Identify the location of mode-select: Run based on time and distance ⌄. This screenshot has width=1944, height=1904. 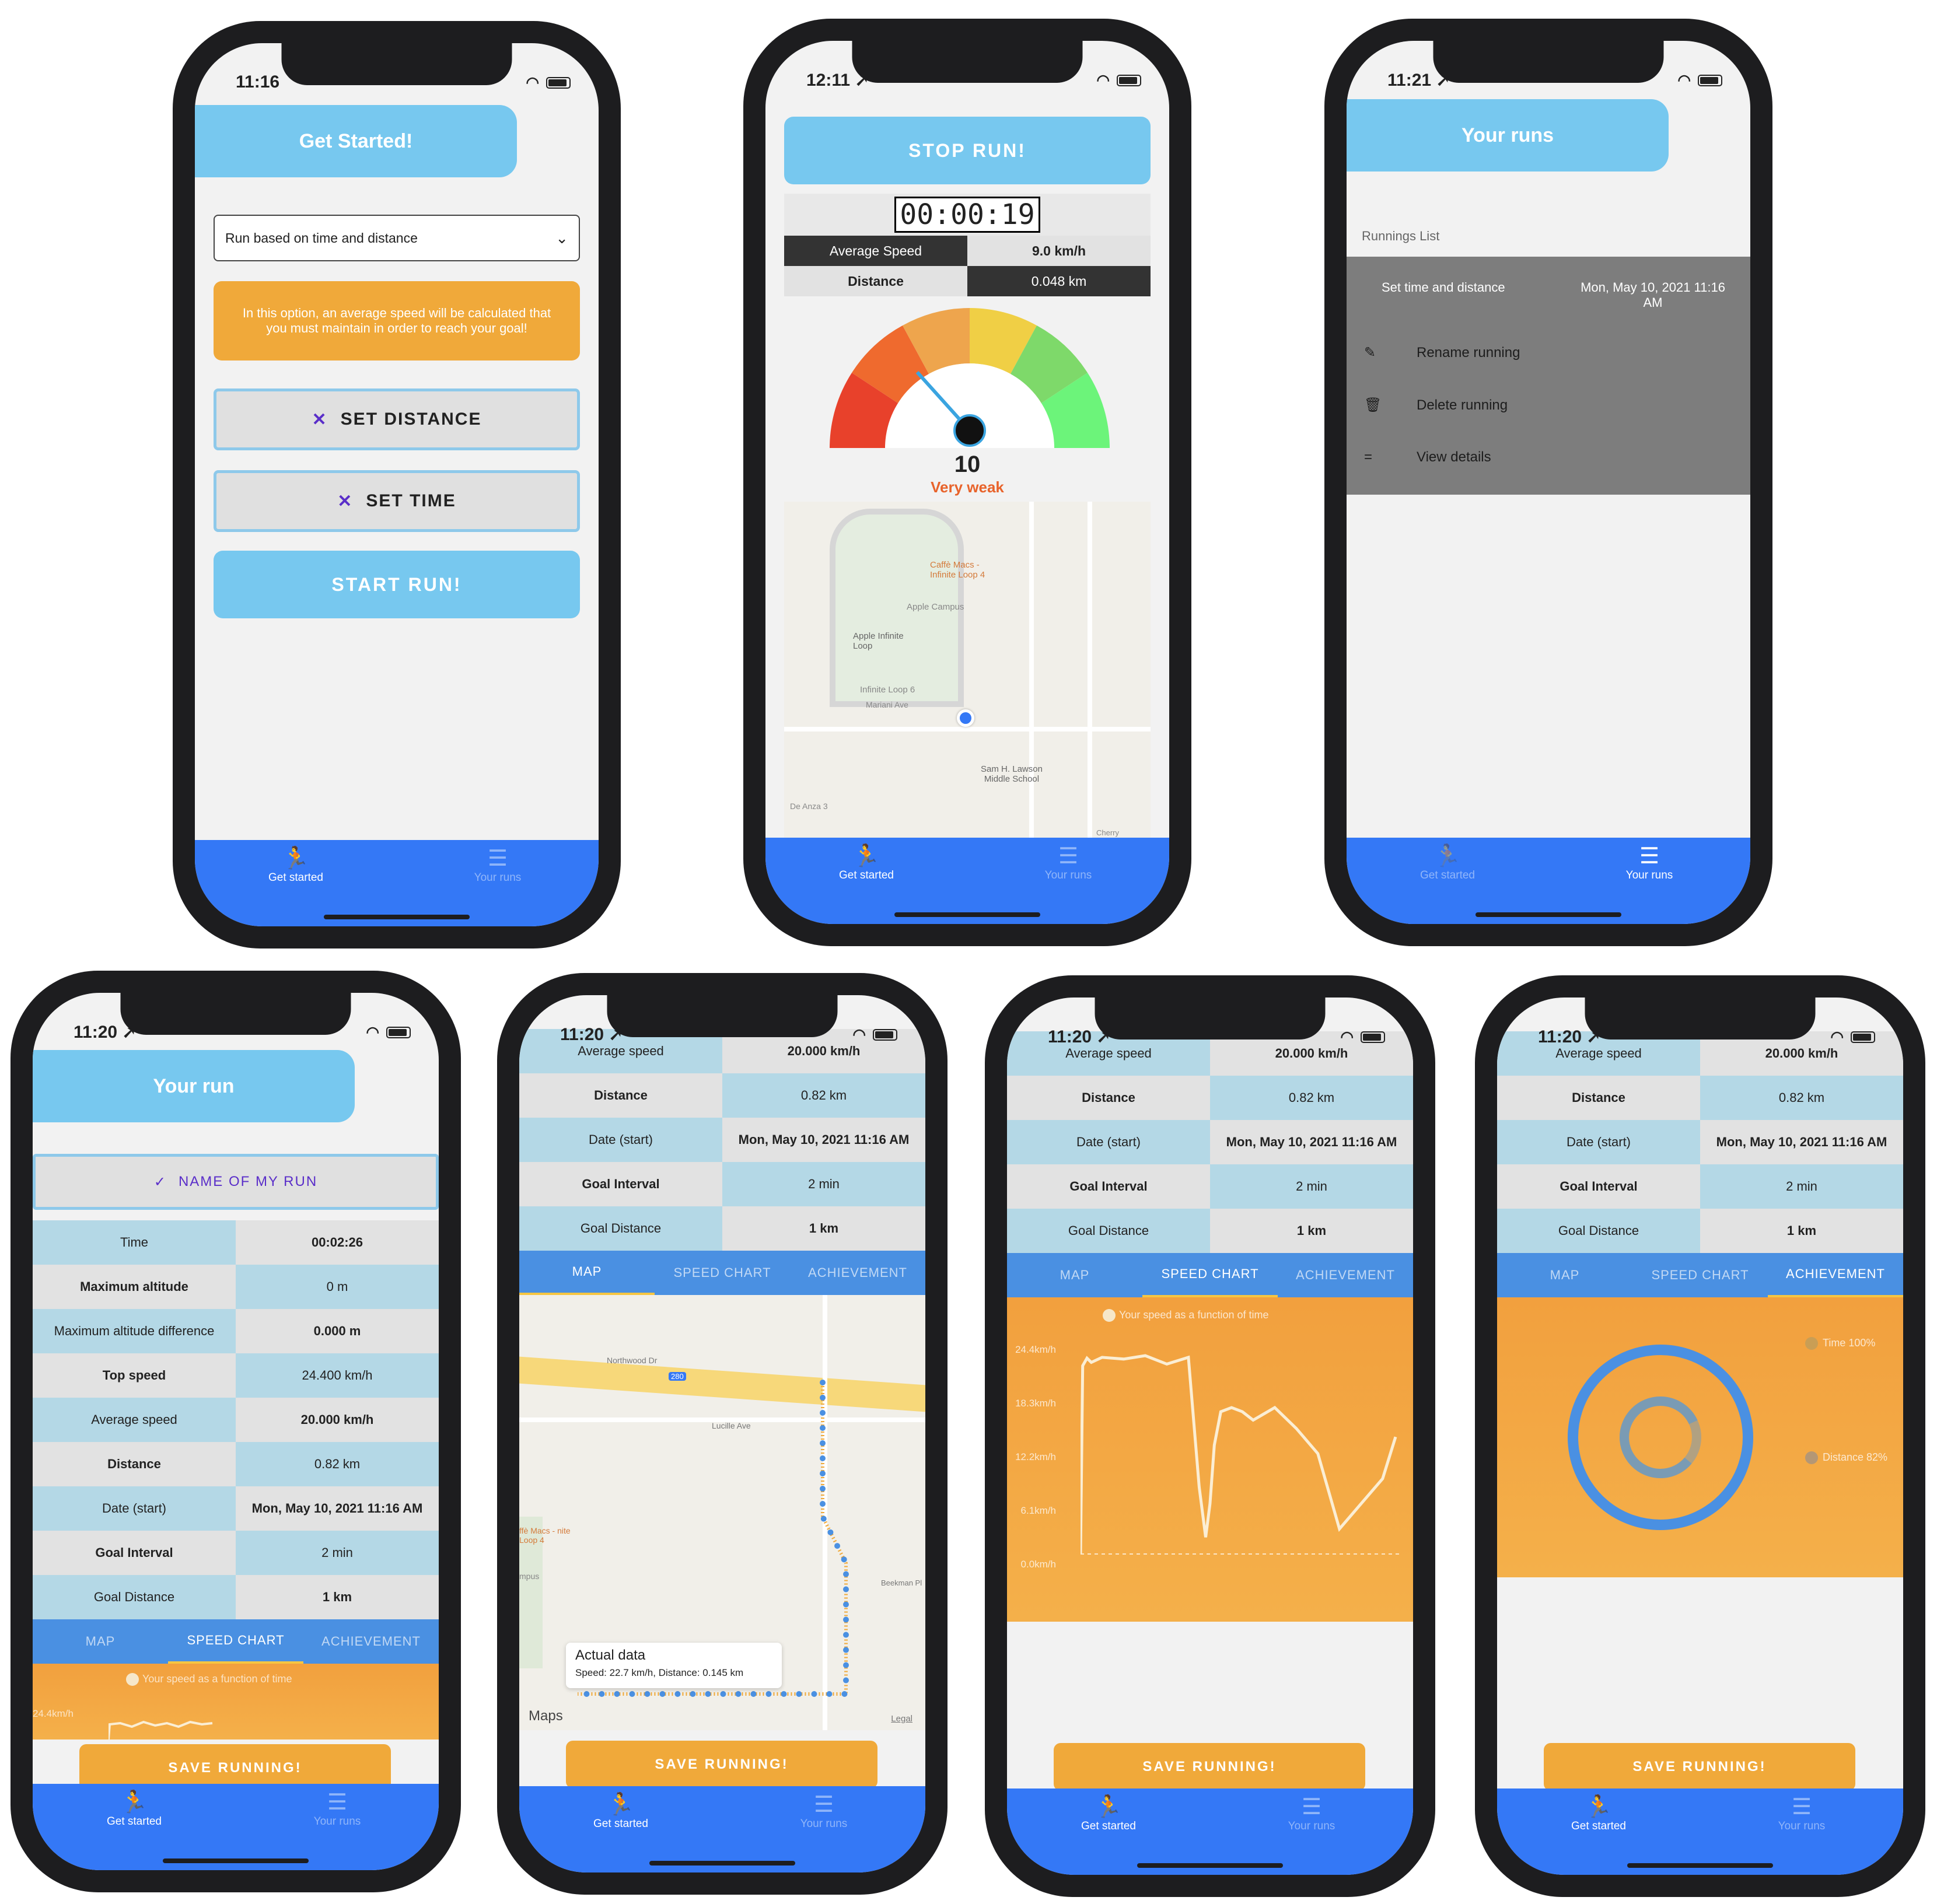
(397, 238).